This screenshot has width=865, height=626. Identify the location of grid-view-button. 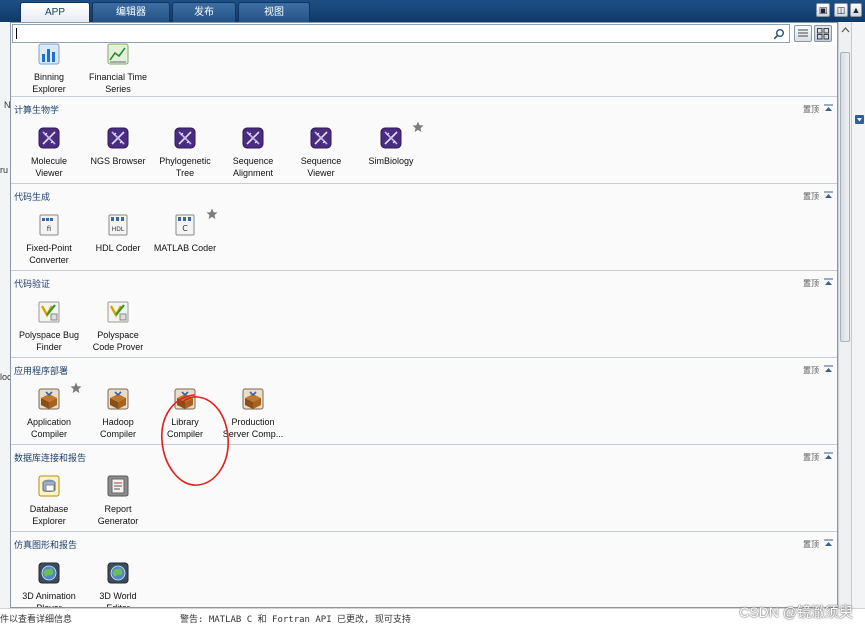
(823, 33).